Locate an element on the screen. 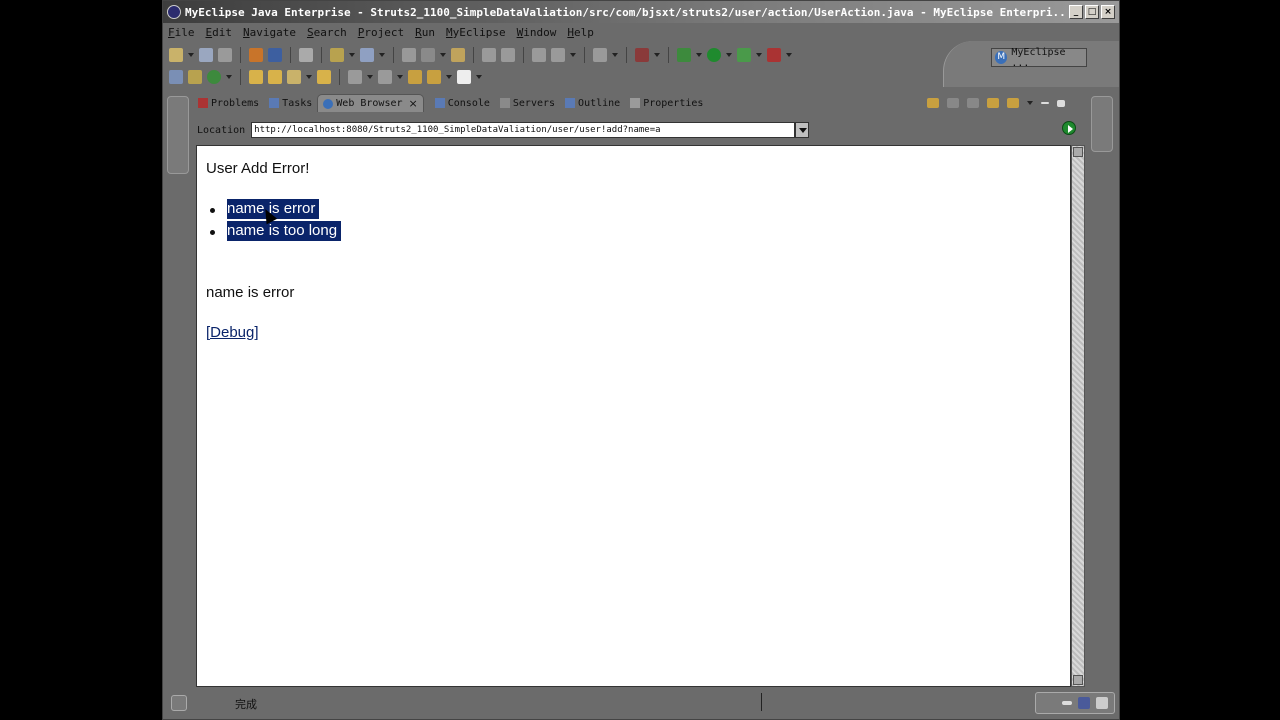 This screenshot has width=1280, height=720. scroll-down-icon is located at coordinates (1078, 680).